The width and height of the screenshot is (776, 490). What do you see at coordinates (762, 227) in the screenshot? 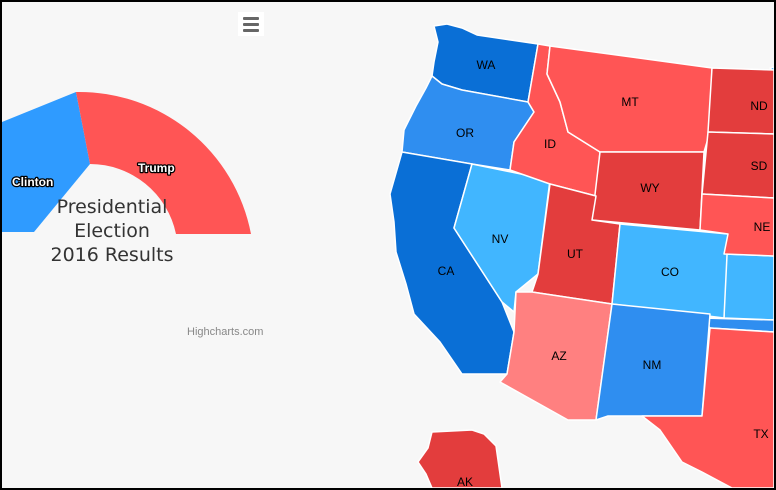
I see `state-label-NE: NE` at bounding box center [762, 227].